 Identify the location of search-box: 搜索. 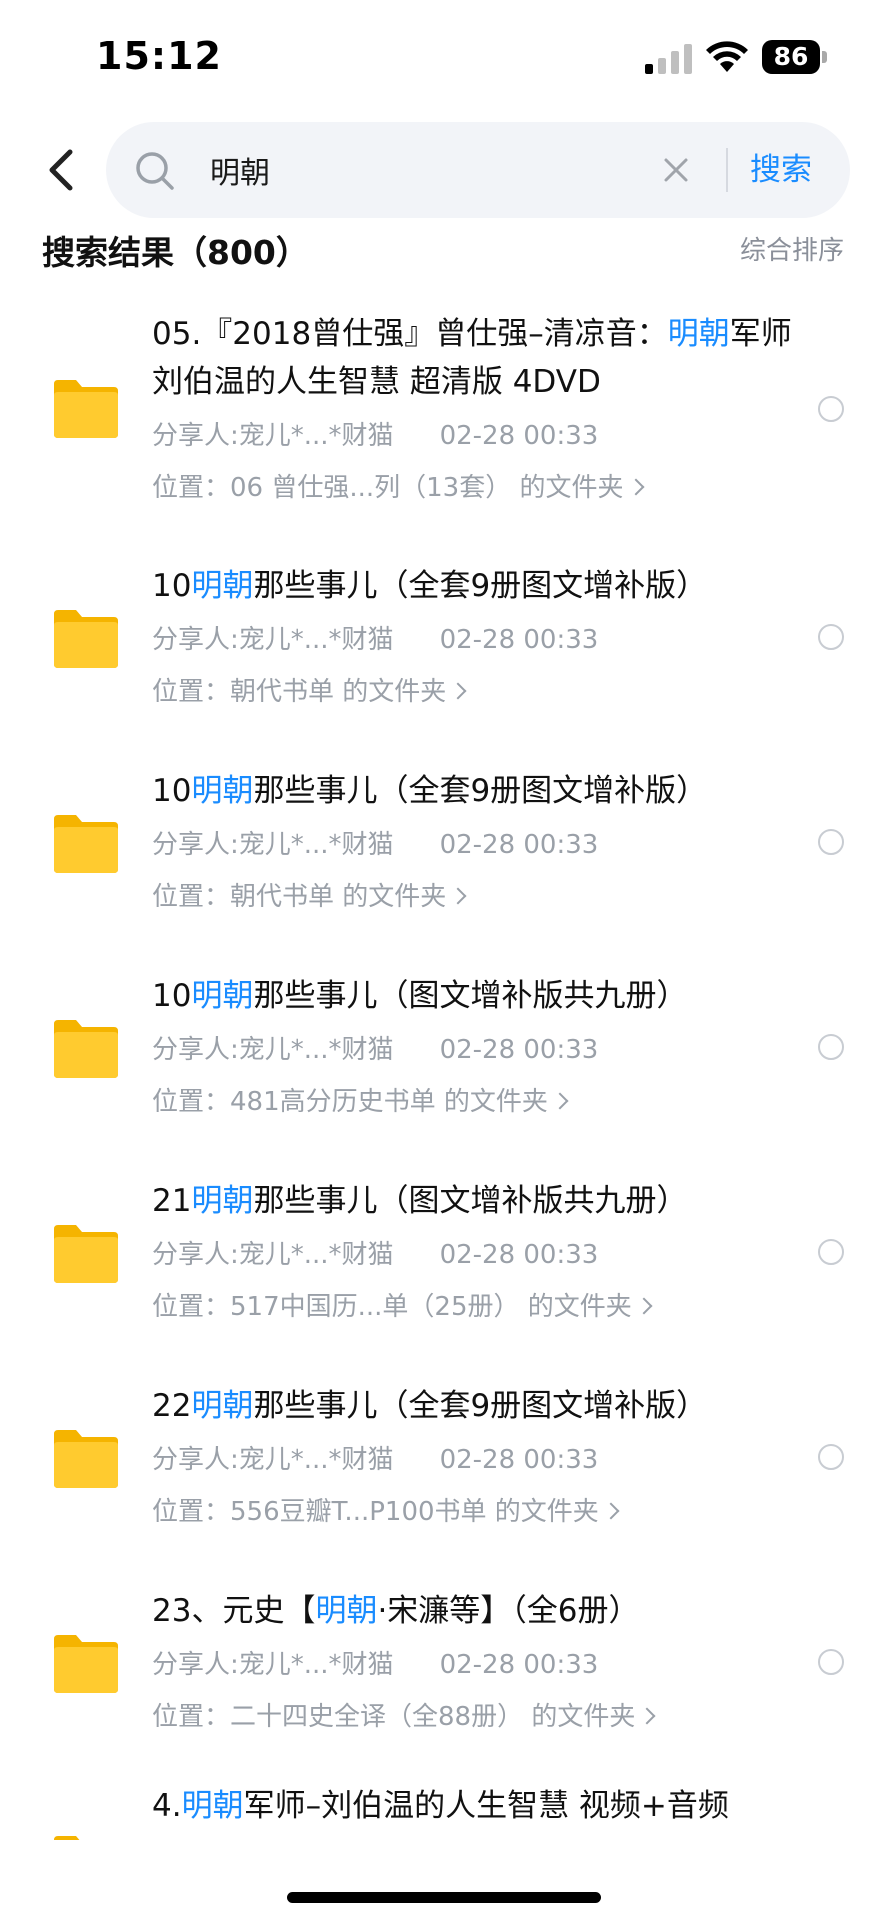
(478, 170).